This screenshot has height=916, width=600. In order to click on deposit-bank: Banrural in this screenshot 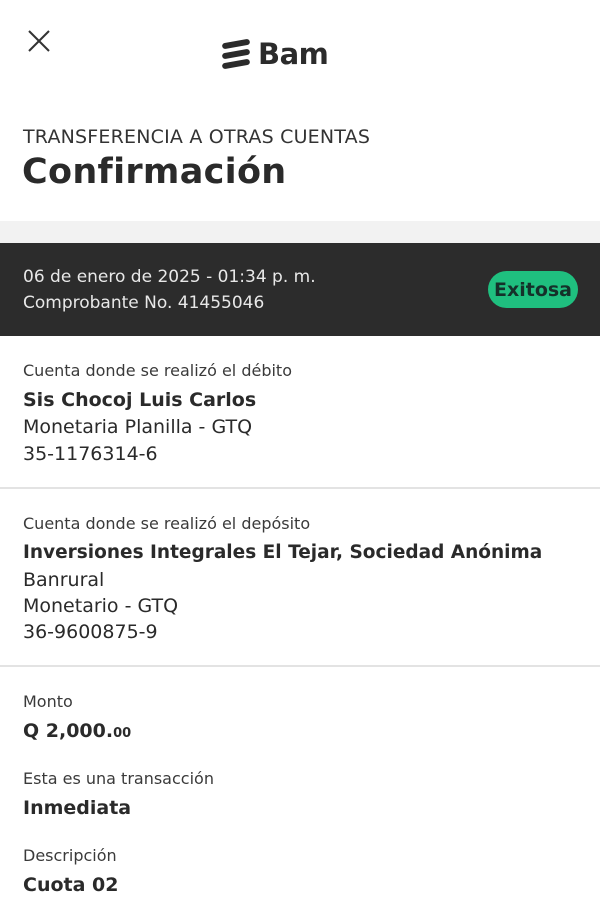, I will do `click(64, 580)`.